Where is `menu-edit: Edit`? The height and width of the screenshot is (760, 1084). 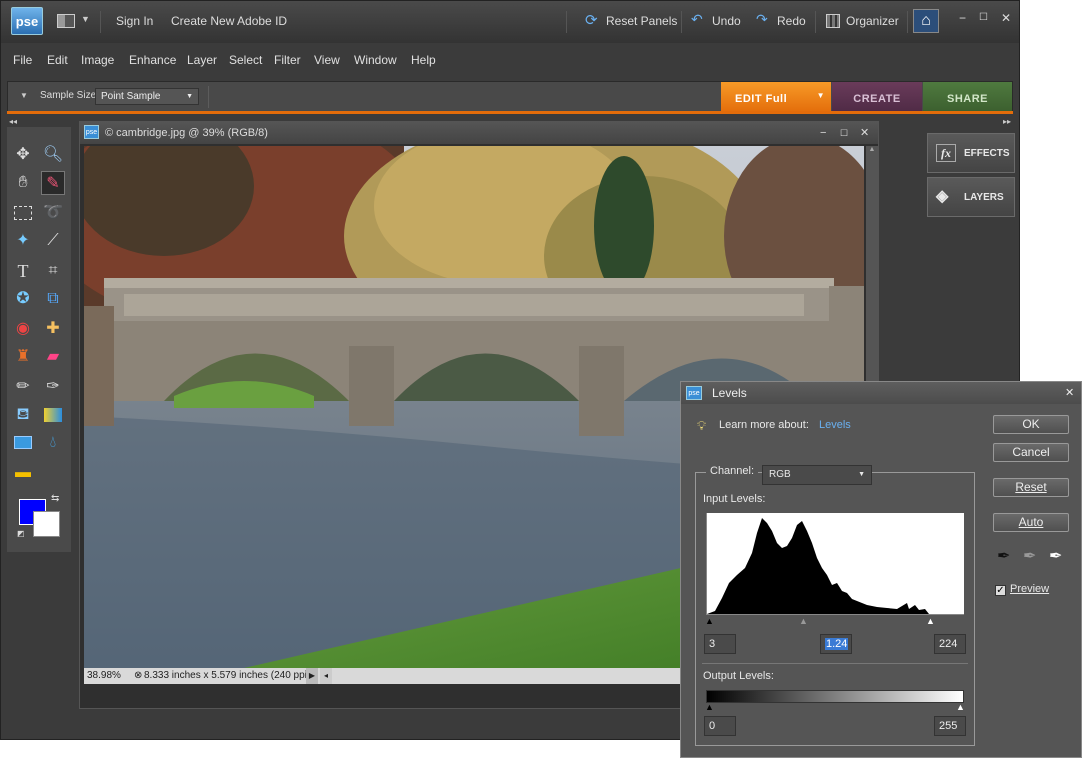
menu-edit: Edit is located at coordinates (57, 60).